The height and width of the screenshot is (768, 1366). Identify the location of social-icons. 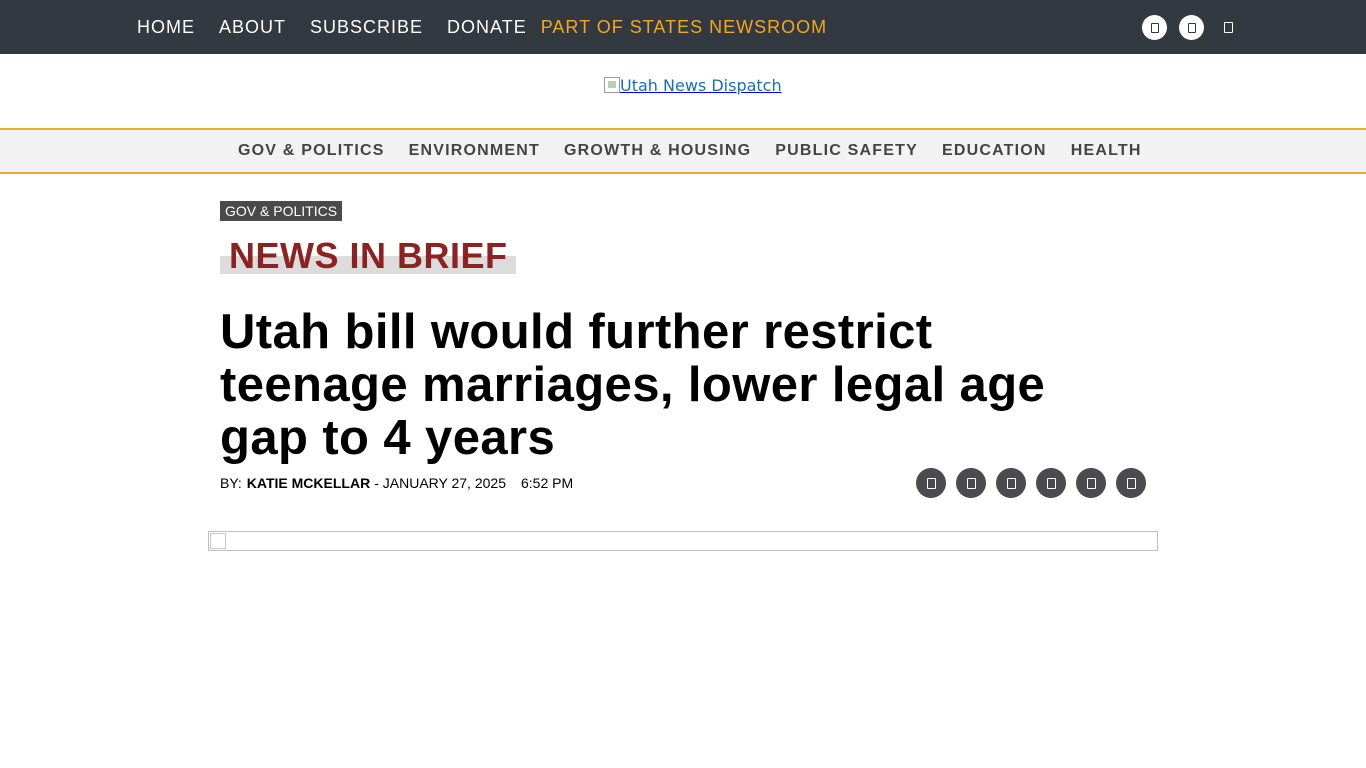
(1191, 27).